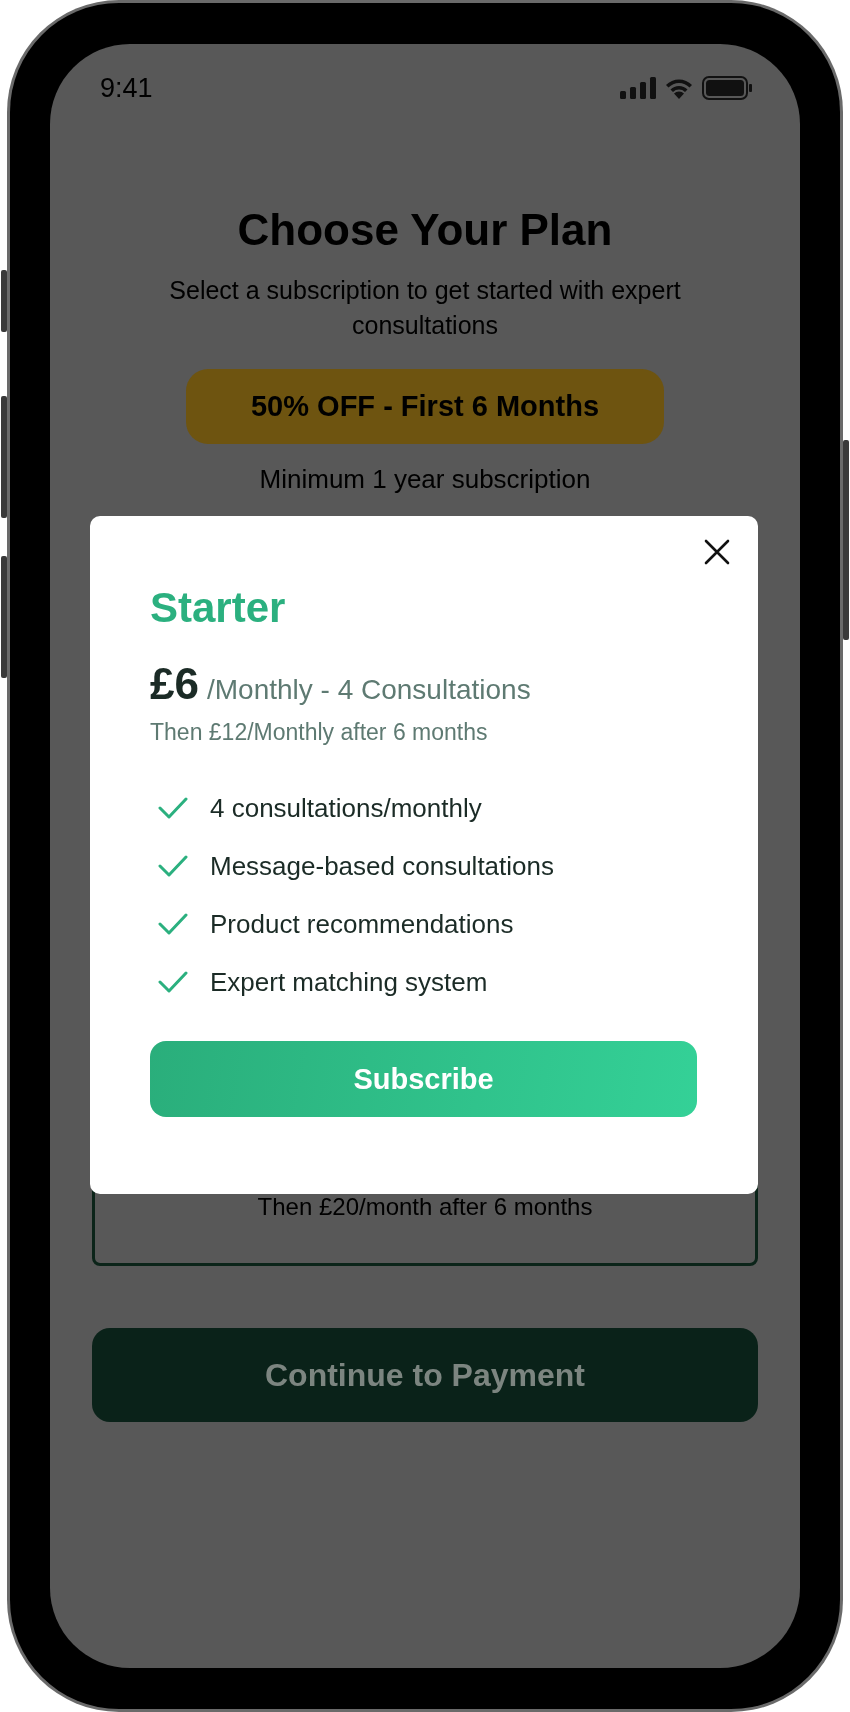 Image resolution: width=850 pixels, height=1712 pixels. I want to click on plan-after-price: Then £12/Monthly after 6 months, so click(319, 732).